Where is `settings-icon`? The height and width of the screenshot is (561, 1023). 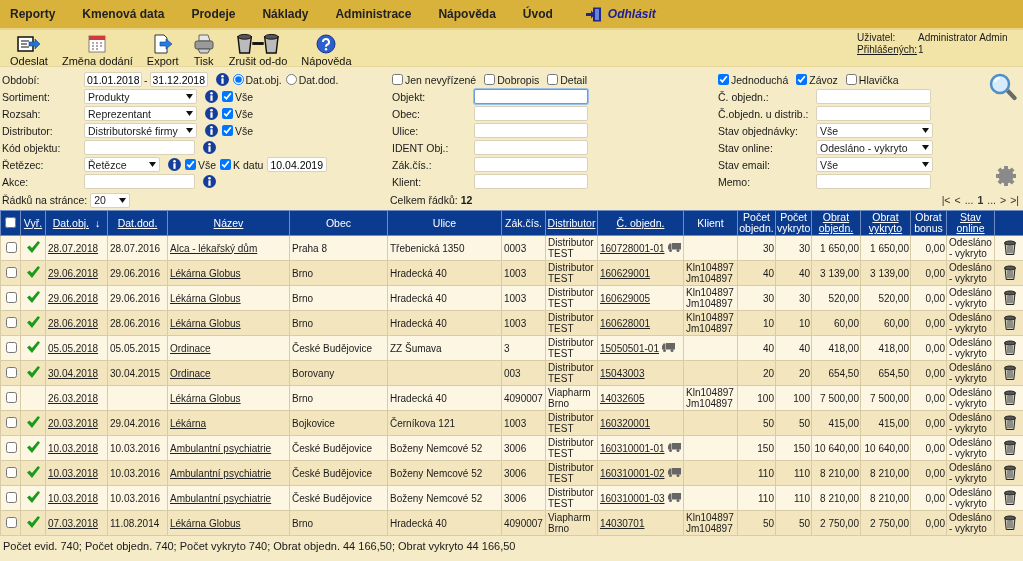 settings-icon is located at coordinates (1006, 176).